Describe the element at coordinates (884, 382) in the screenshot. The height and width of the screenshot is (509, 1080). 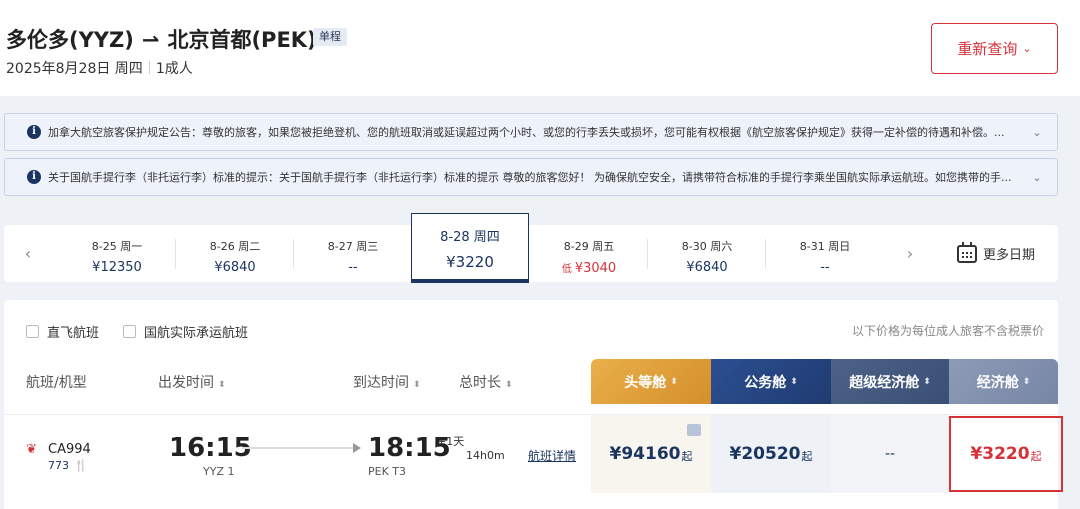
I see `cabin-label: 超级经济舱` at that location.